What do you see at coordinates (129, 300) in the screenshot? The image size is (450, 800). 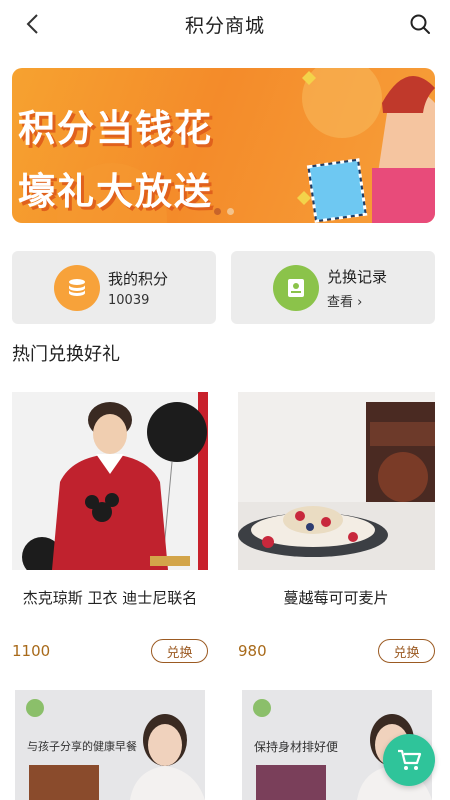 I see `my-points-value: 10039` at bounding box center [129, 300].